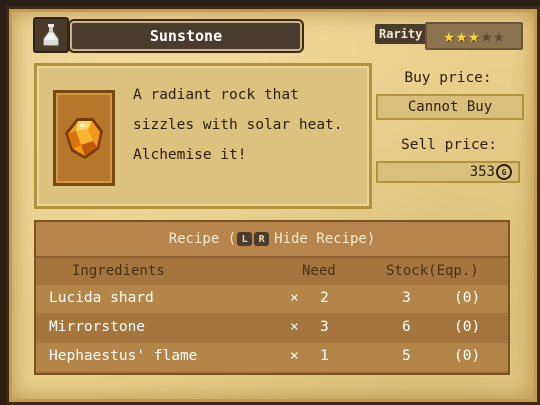  What do you see at coordinates (324, 356) in the screenshot?
I see `need-count: 1` at bounding box center [324, 356].